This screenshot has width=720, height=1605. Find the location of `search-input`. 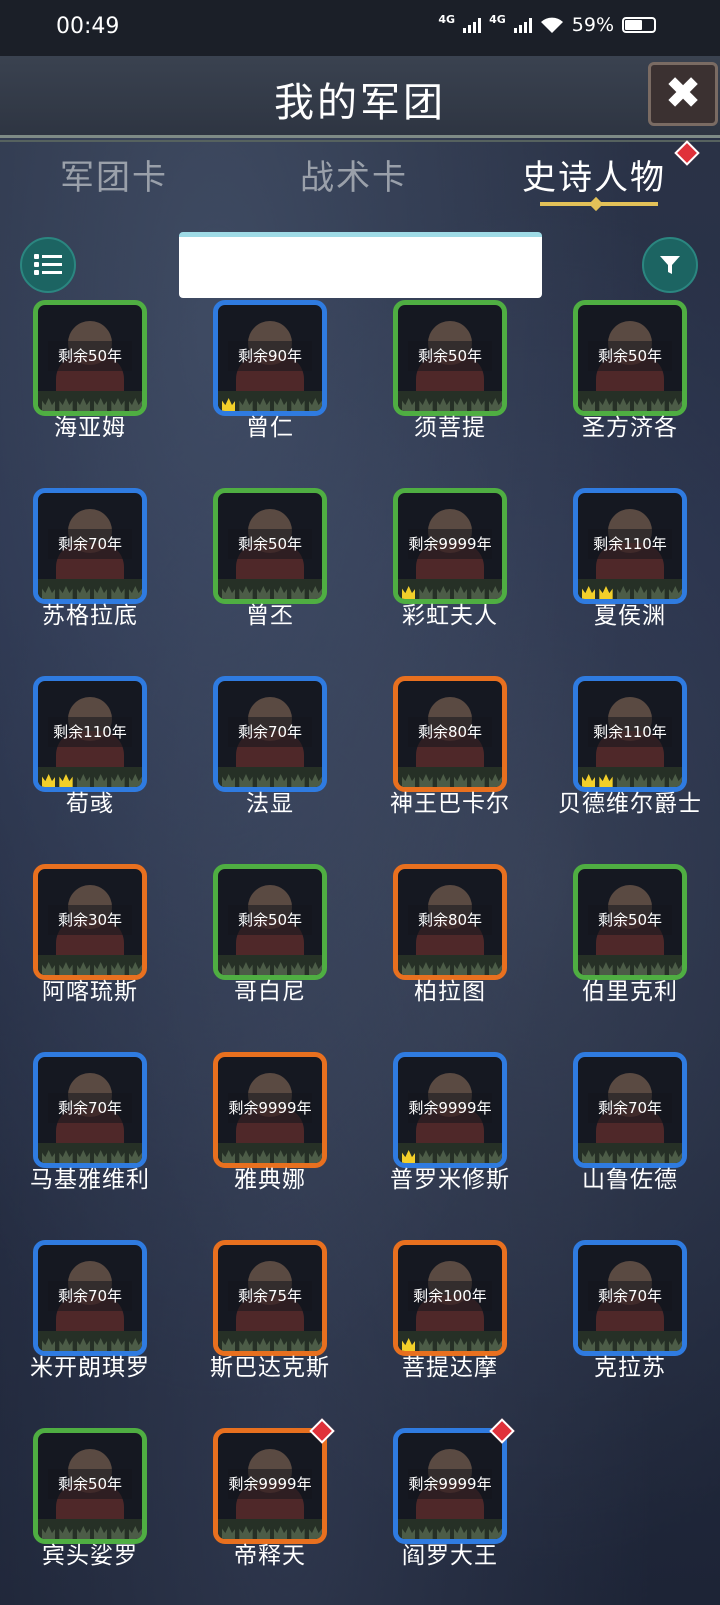

search-input is located at coordinates (360, 265).